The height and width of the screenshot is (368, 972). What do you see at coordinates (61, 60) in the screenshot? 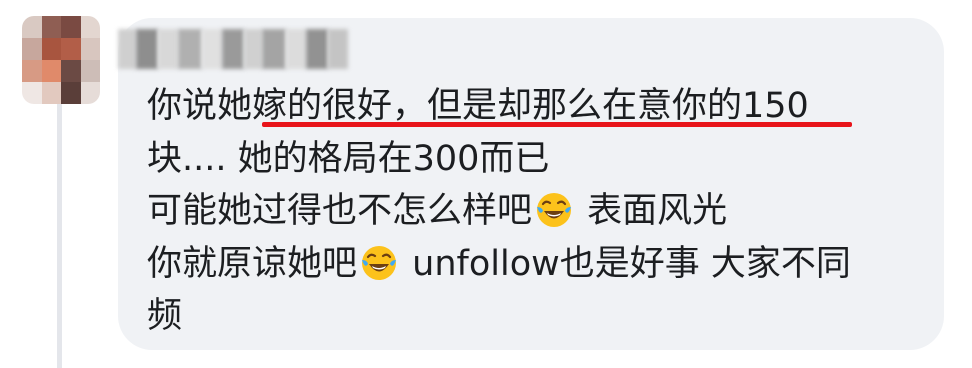
I see `avatar` at bounding box center [61, 60].